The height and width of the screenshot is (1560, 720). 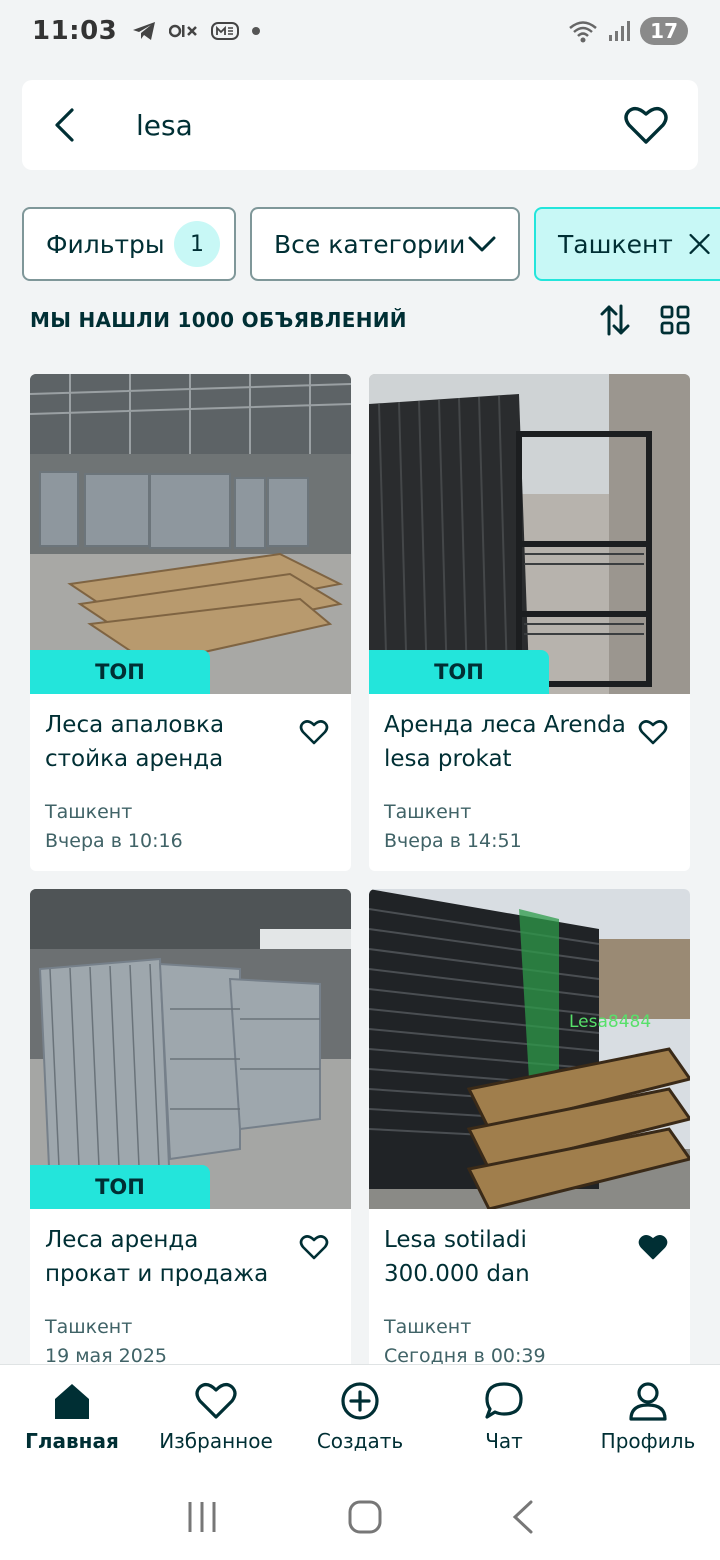 What do you see at coordinates (144, 31) in the screenshot?
I see `telegram-icon` at bounding box center [144, 31].